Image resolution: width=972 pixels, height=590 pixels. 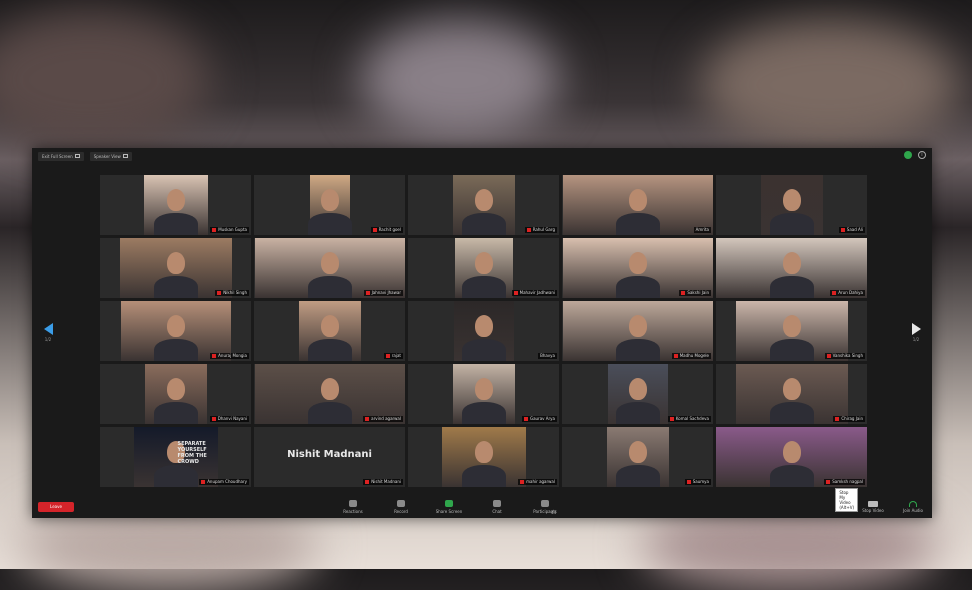 What do you see at coordinates (396, 355) in the screenshot?
I see `participant-name: rajat` at bounding box center [396, 355].